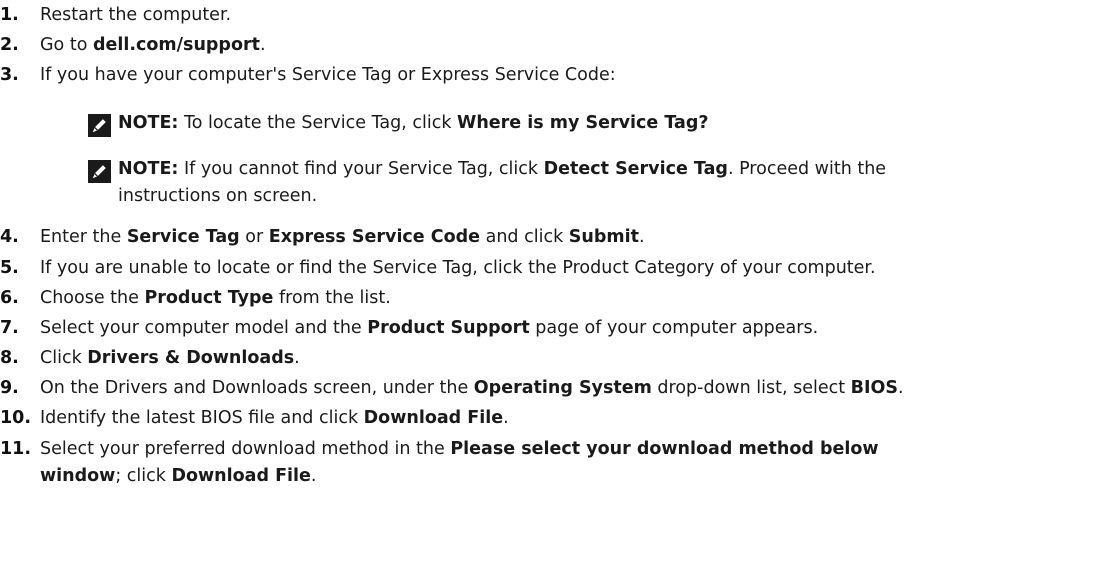 The image size is (1117, 562). What do you see at coordinates (183, 237) in the screenshot?
I see `step-bold-term: Service Tag` at bounding box center [183, 237].